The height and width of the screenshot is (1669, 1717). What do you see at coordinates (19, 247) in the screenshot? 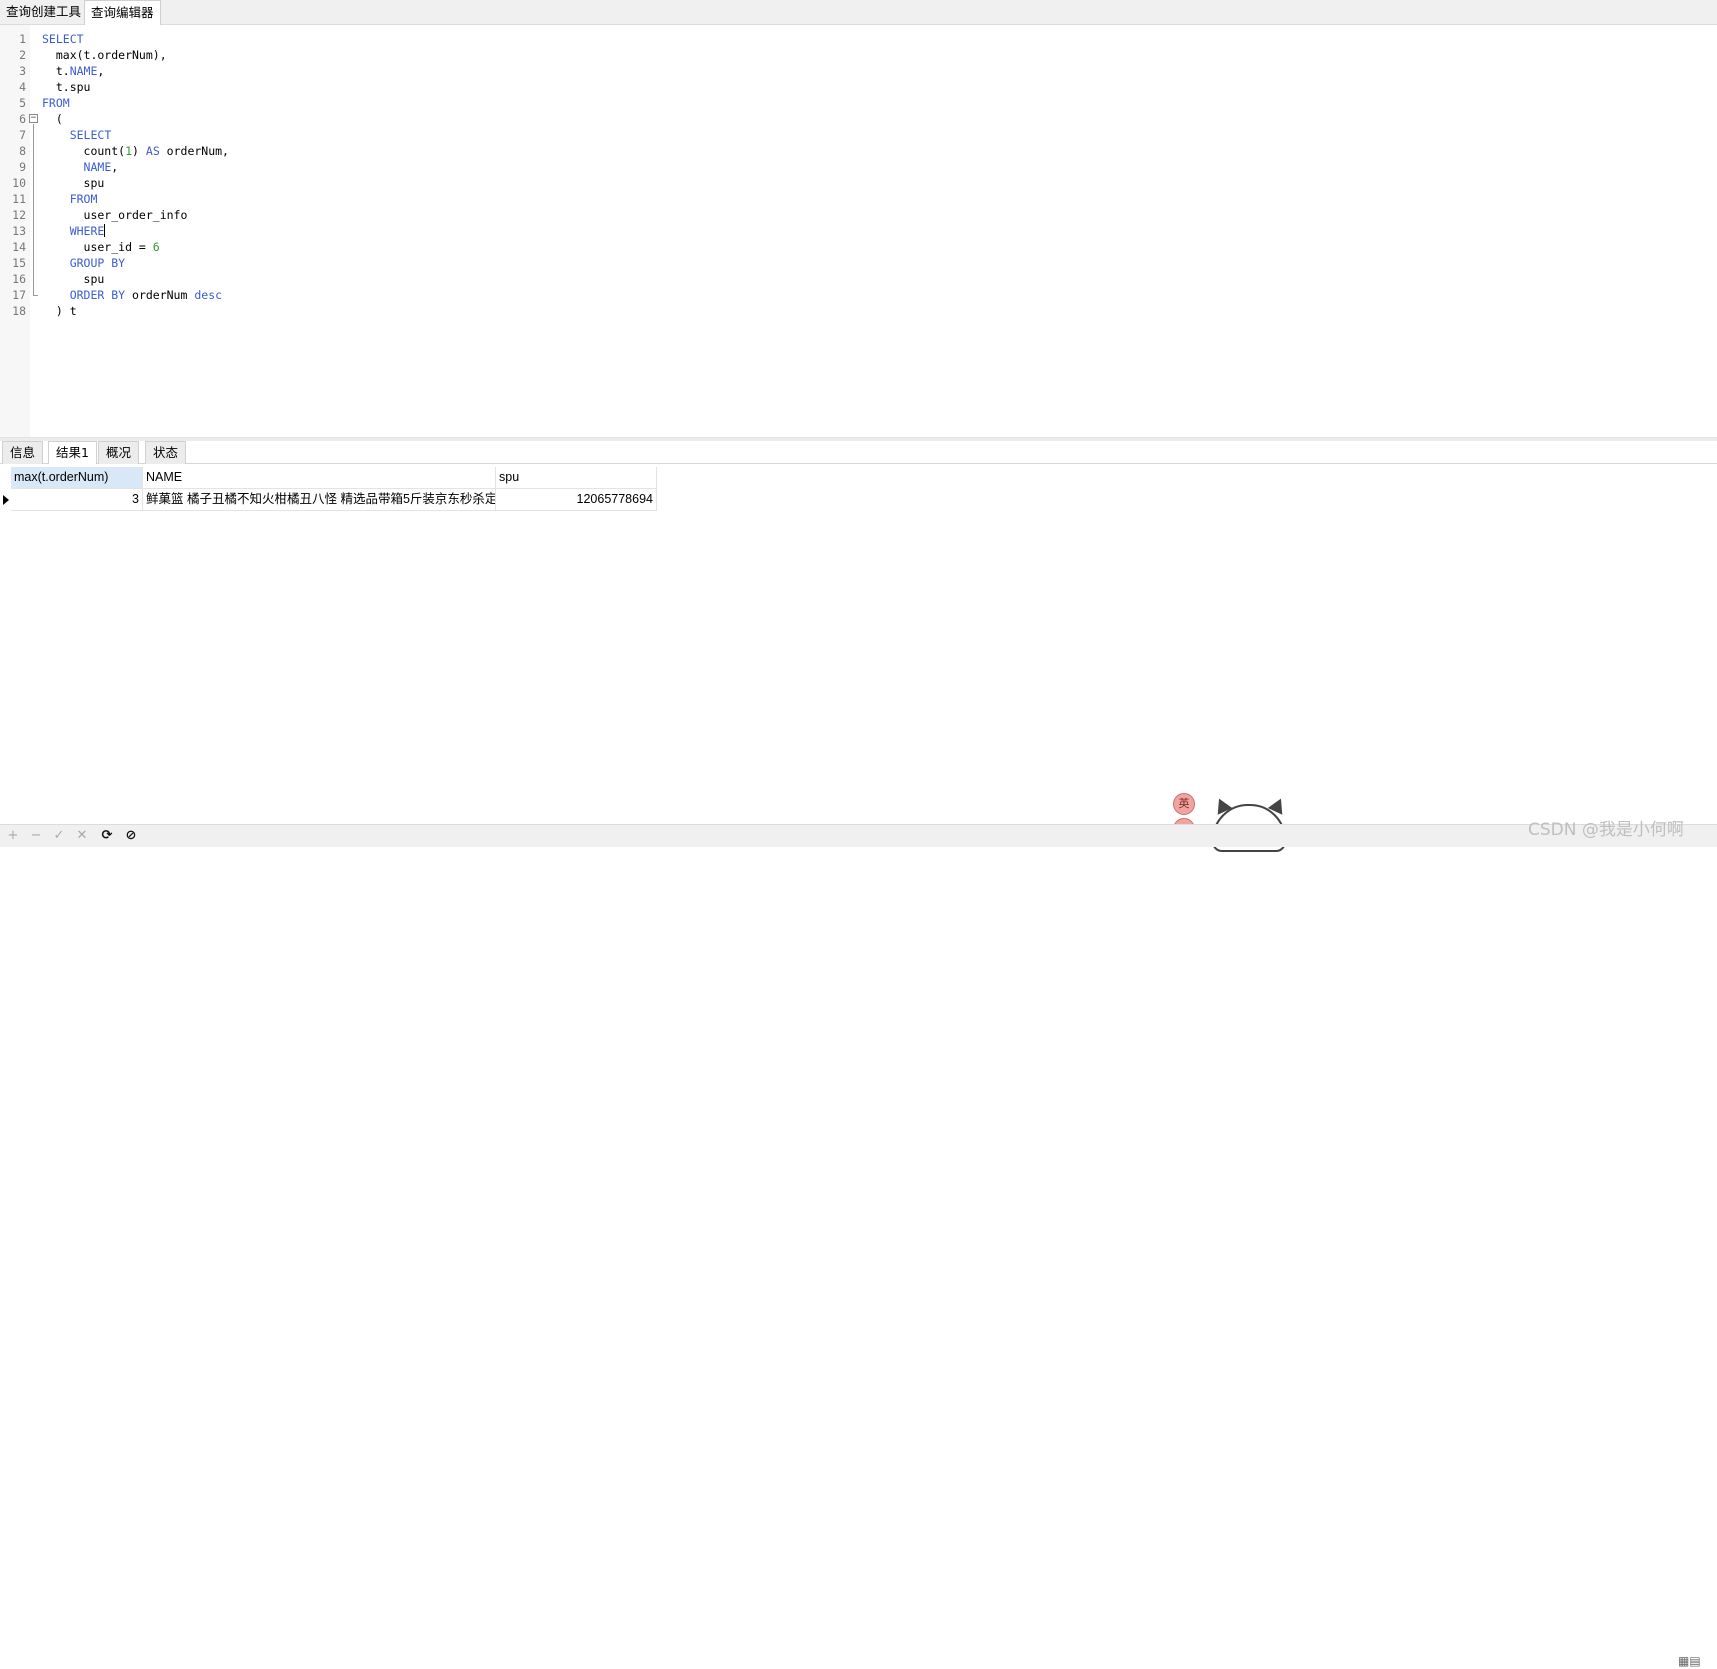
I see `line-number: 14` at bounding box center [19, 247].